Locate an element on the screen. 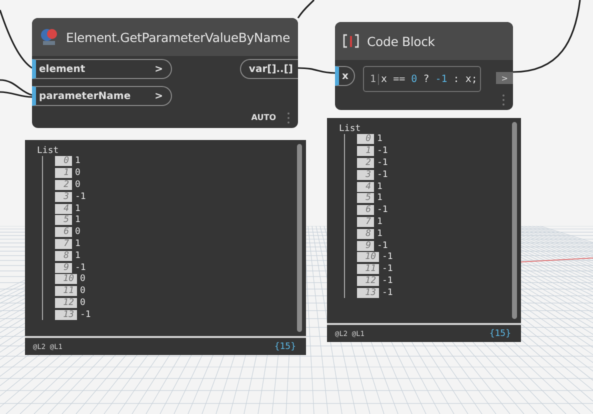 This screenshot has height=414, width=593. input-port: element > is located at coordinates (102, 69).